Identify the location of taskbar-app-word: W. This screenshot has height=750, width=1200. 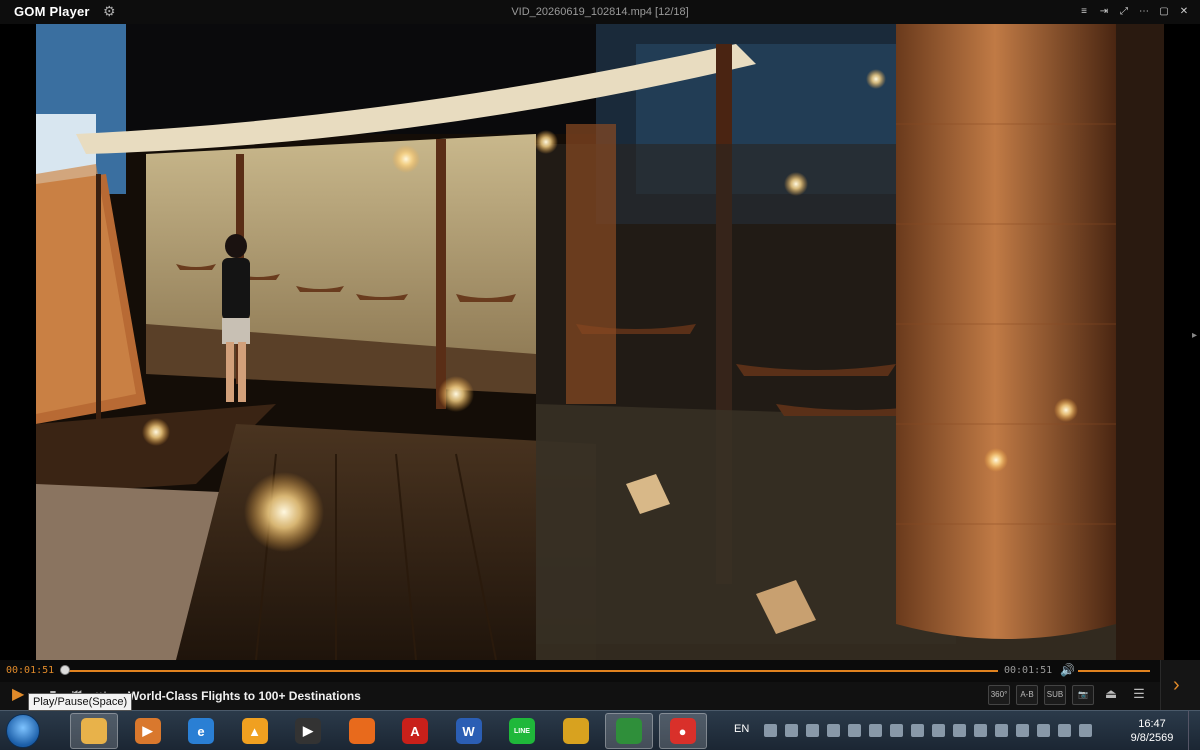
(469, 731).